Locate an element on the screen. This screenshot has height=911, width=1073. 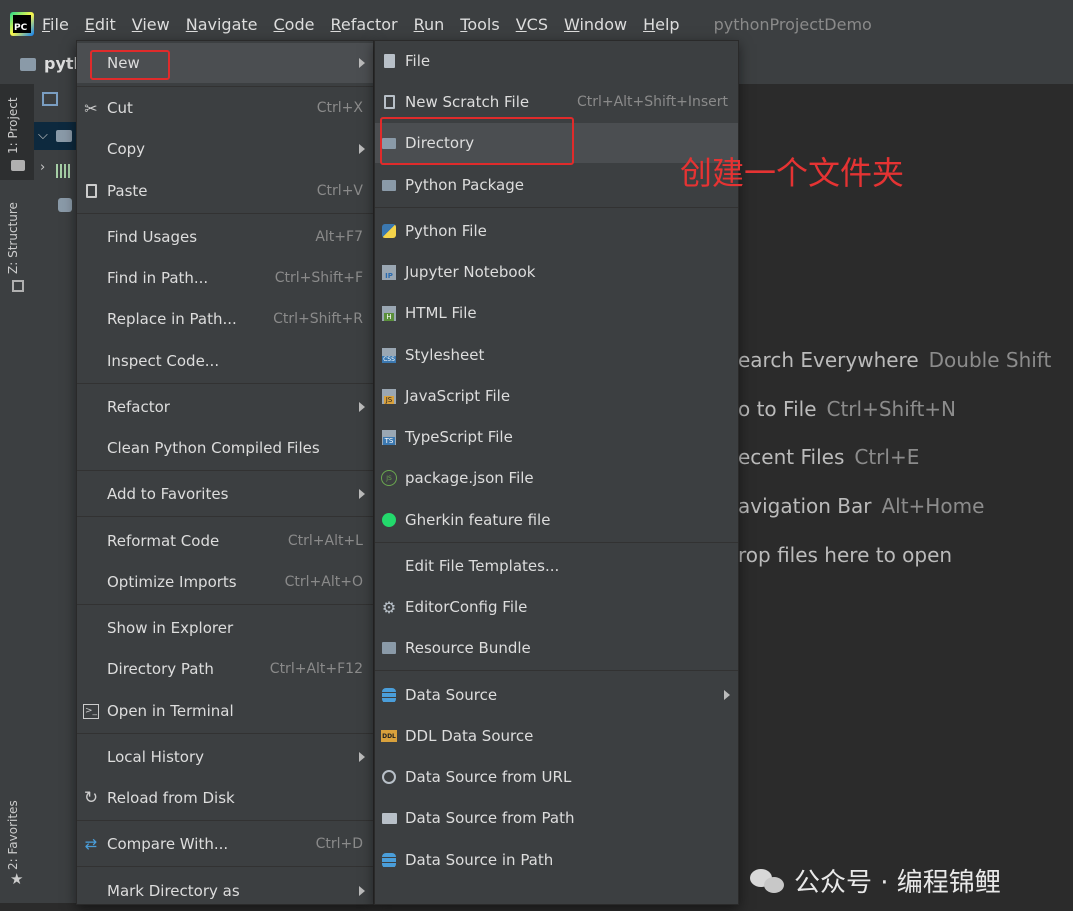
project-window-icon is located at coordinates (50, 99).